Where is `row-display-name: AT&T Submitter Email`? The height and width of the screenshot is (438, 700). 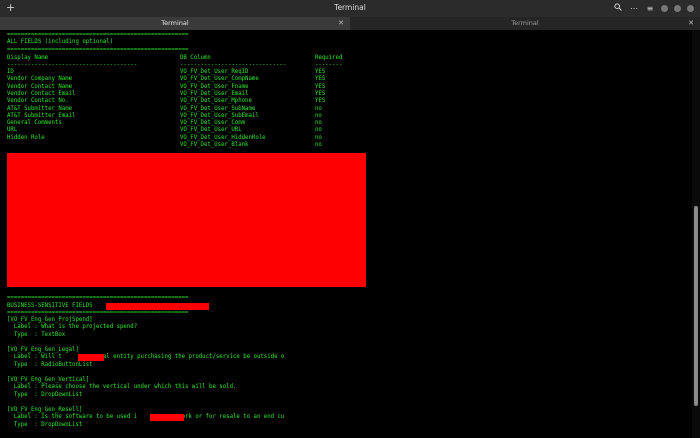 row-display-name: AT&T Submitter Email is located at coordinates (41, 115).